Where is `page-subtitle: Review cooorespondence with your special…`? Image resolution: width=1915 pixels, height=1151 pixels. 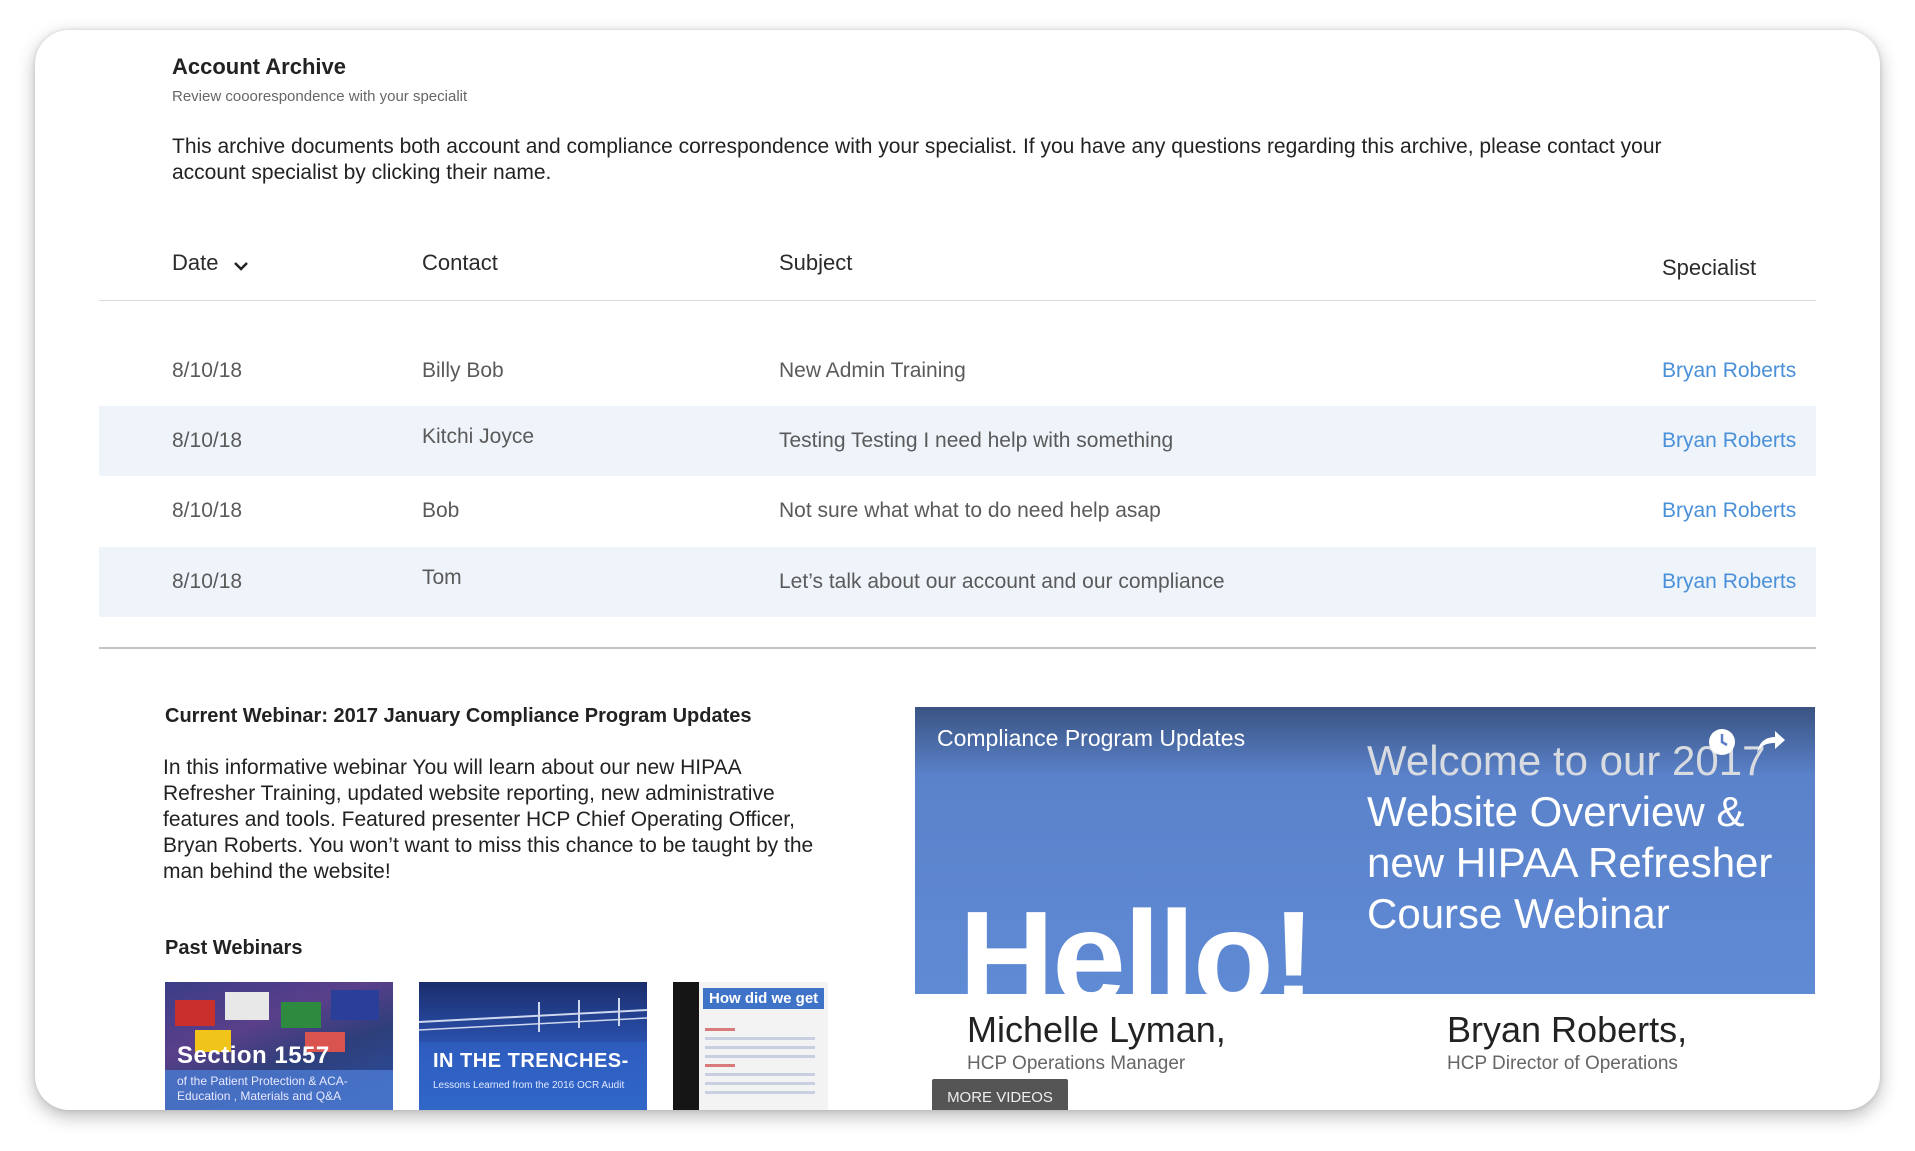
page-subtitle: Review cooorespondence with your special… is located at coordinates (320, 96).